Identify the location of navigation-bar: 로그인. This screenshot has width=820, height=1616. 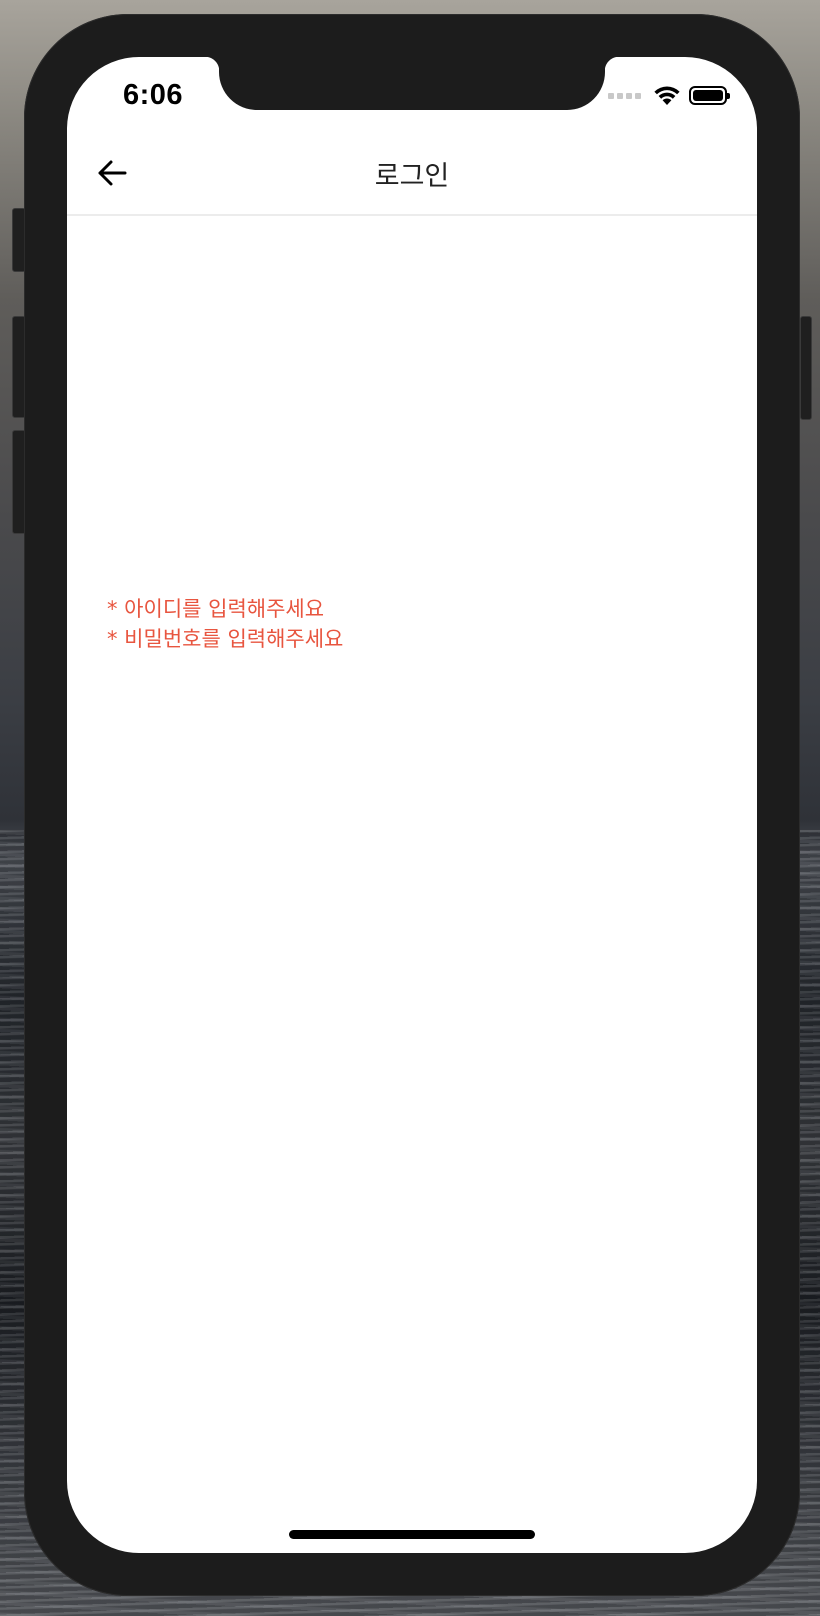
(412, 174).